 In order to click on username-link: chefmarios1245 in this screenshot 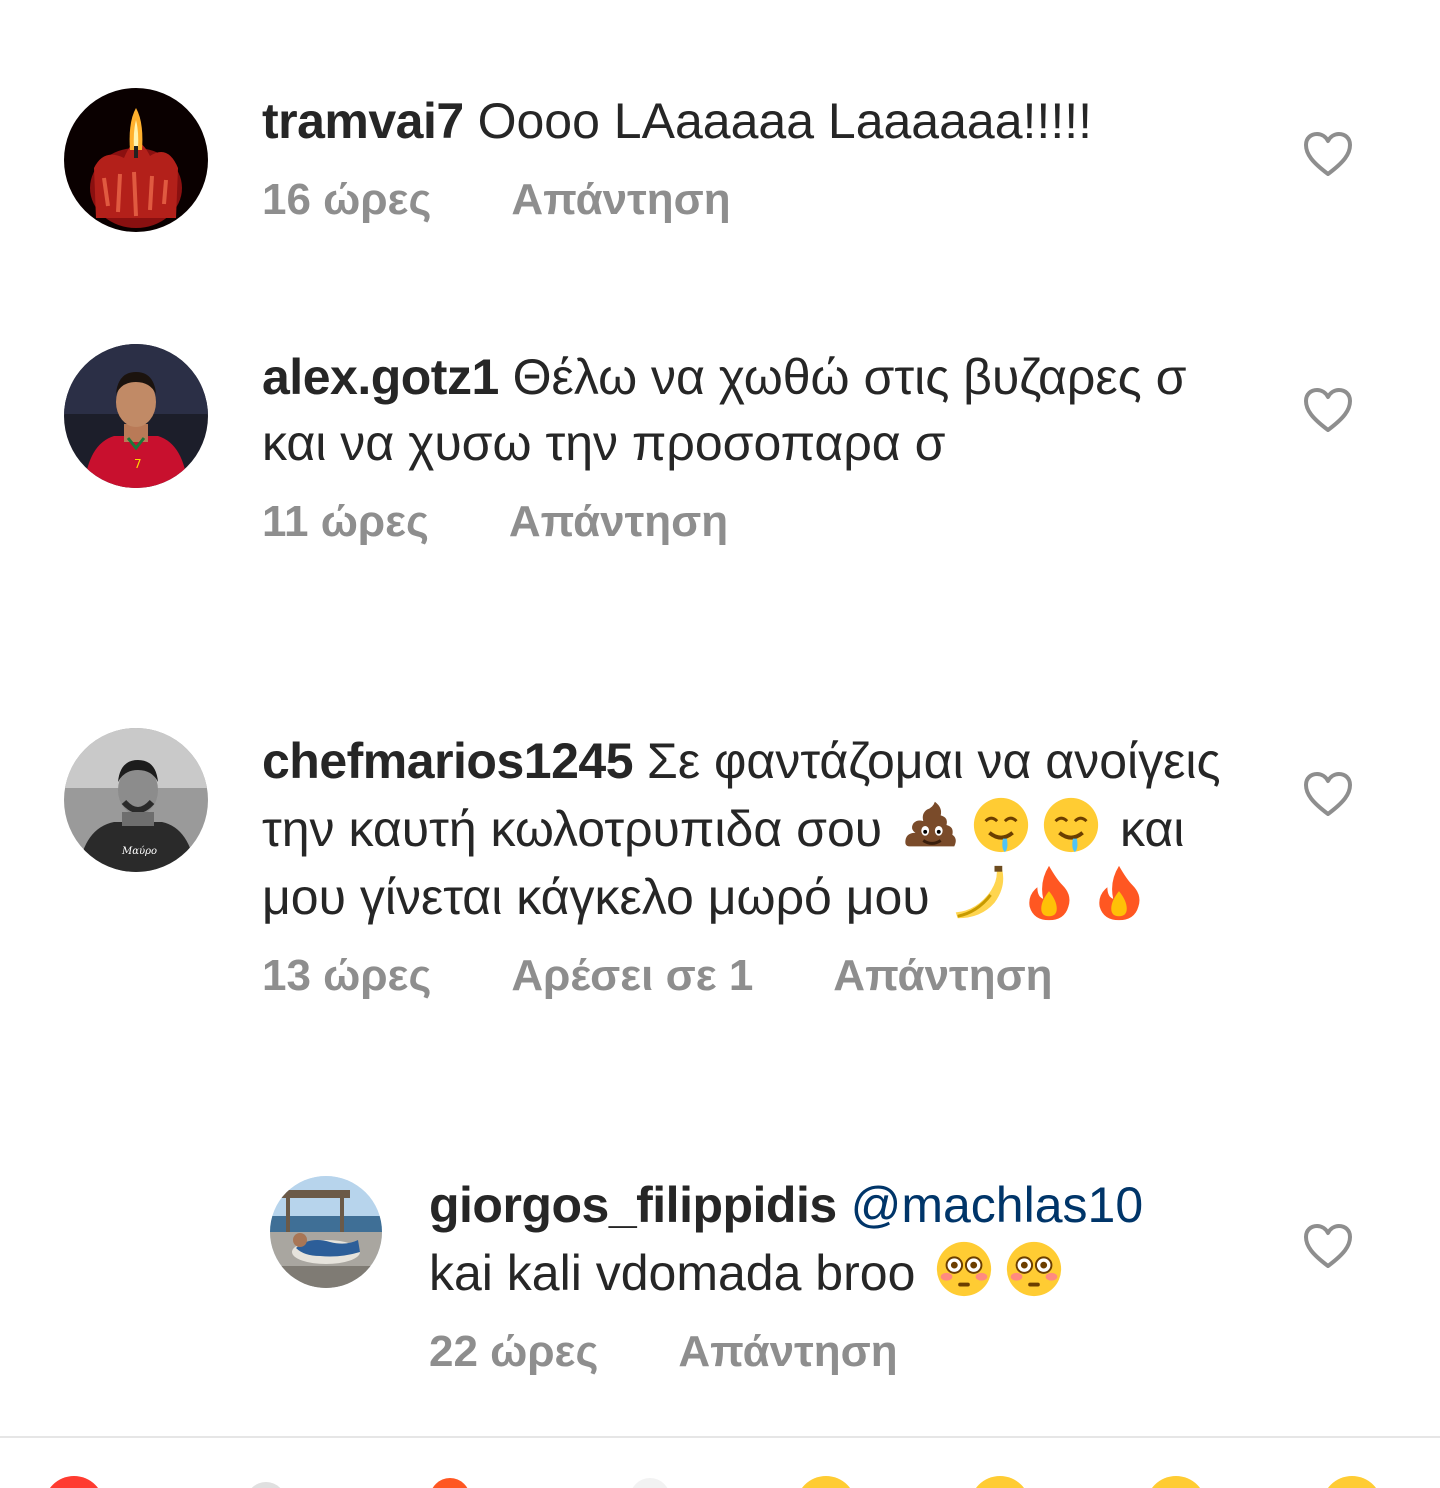, I will do `click(448, 761)`.